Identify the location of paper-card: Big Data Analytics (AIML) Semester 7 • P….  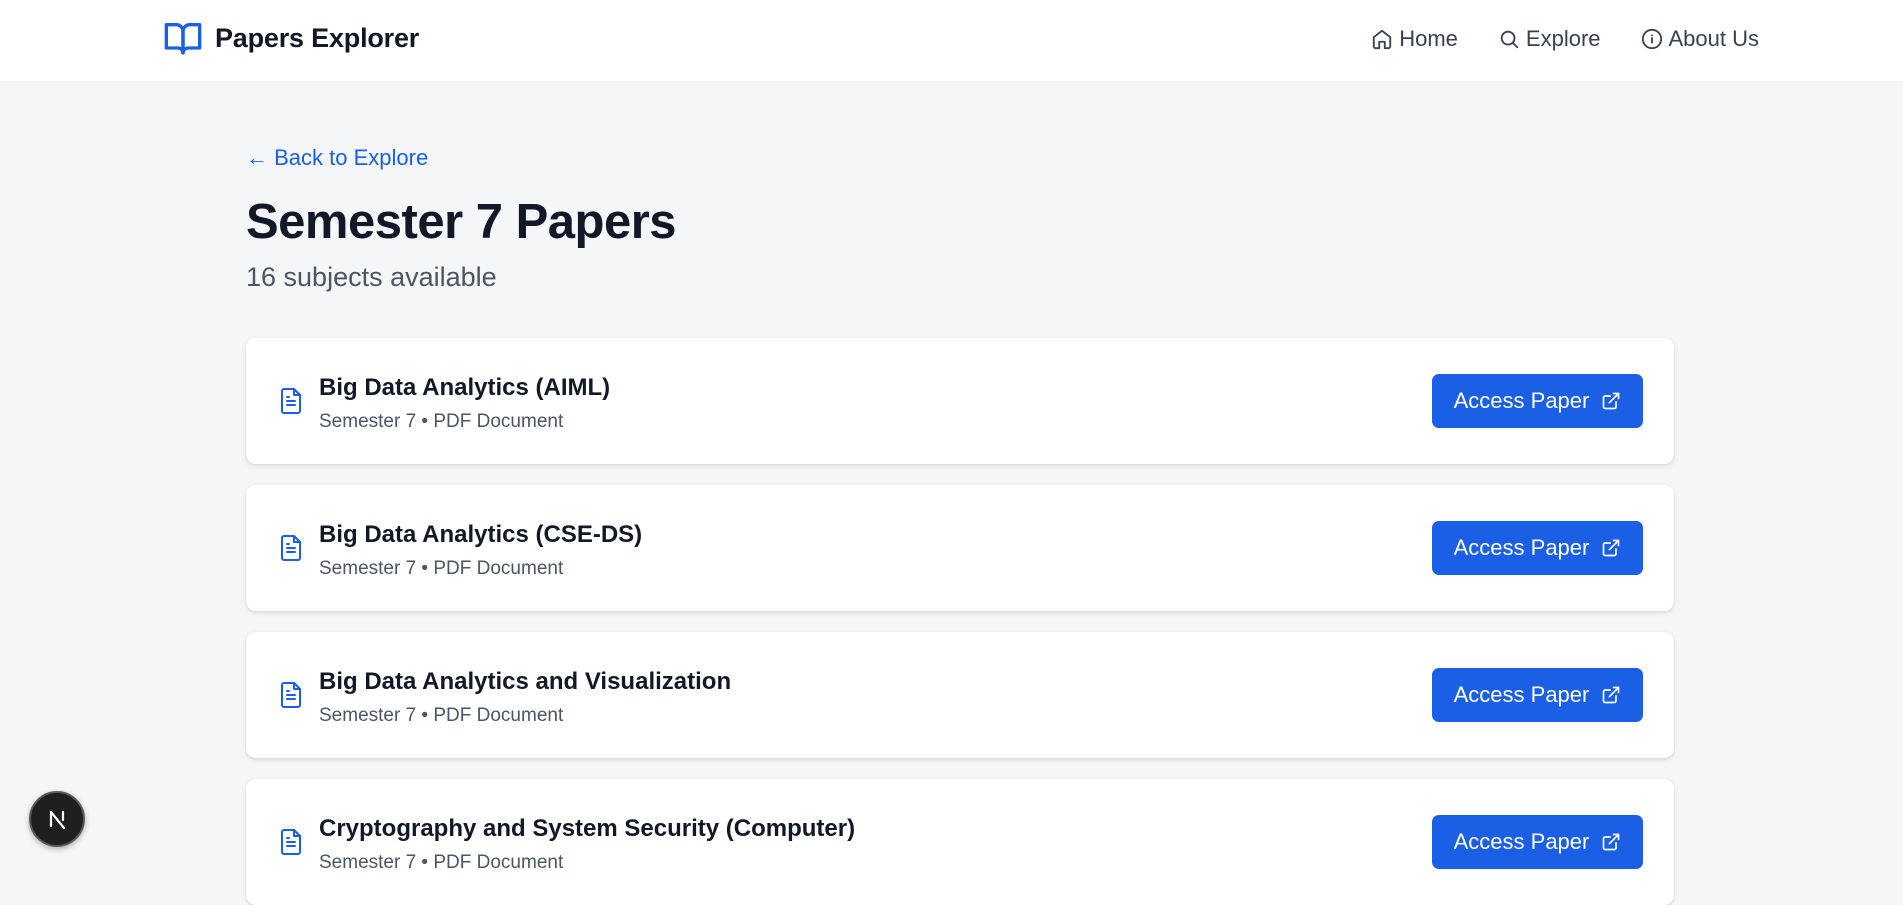
(960, 401).